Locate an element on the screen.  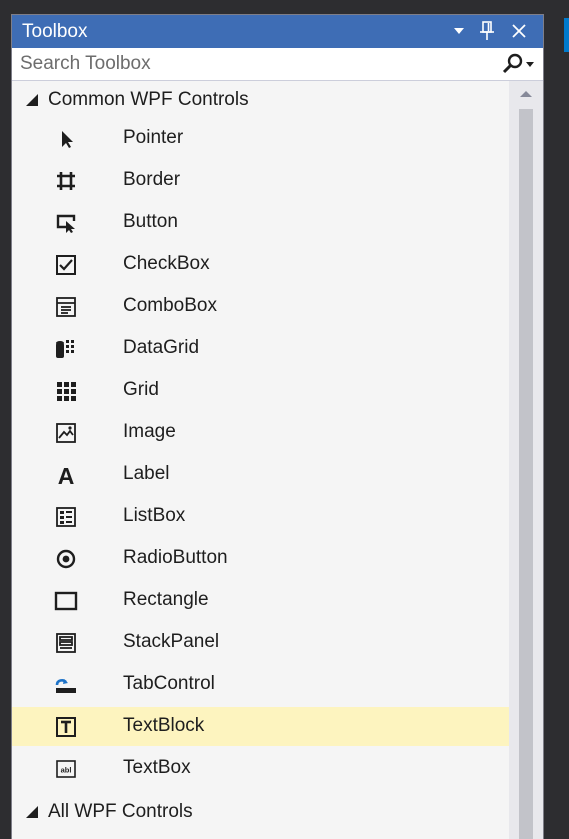
scroll-up-arrow-icon is located at coordinates (526, 94).